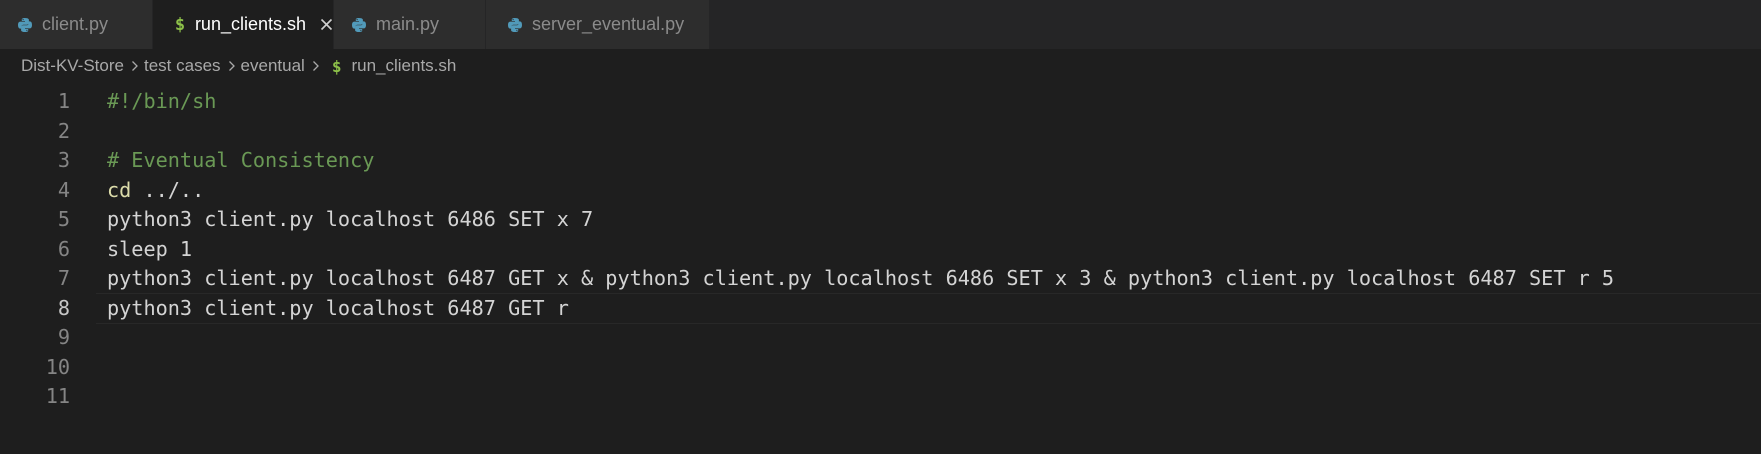 The width and height of the screenshot is (1761, 454). I want to click on code-token: python3 client.py localhost 6487 GET r, so click(338, 307).